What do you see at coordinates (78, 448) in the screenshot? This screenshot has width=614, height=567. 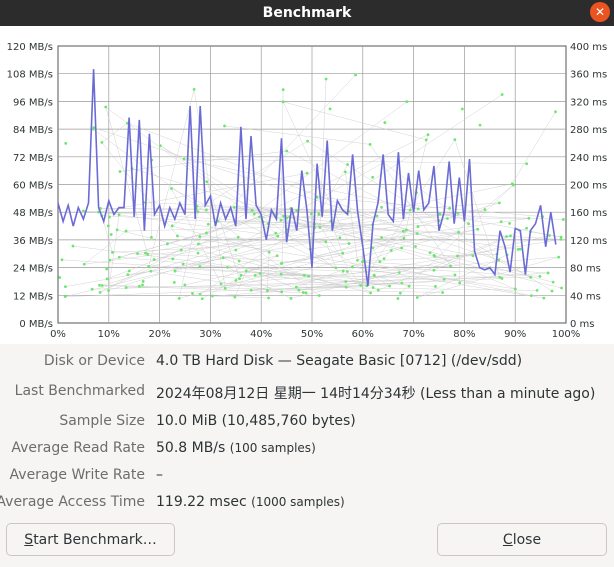 I see `read-rate-label: Average Read Rate` at bounding box center [78, 448].